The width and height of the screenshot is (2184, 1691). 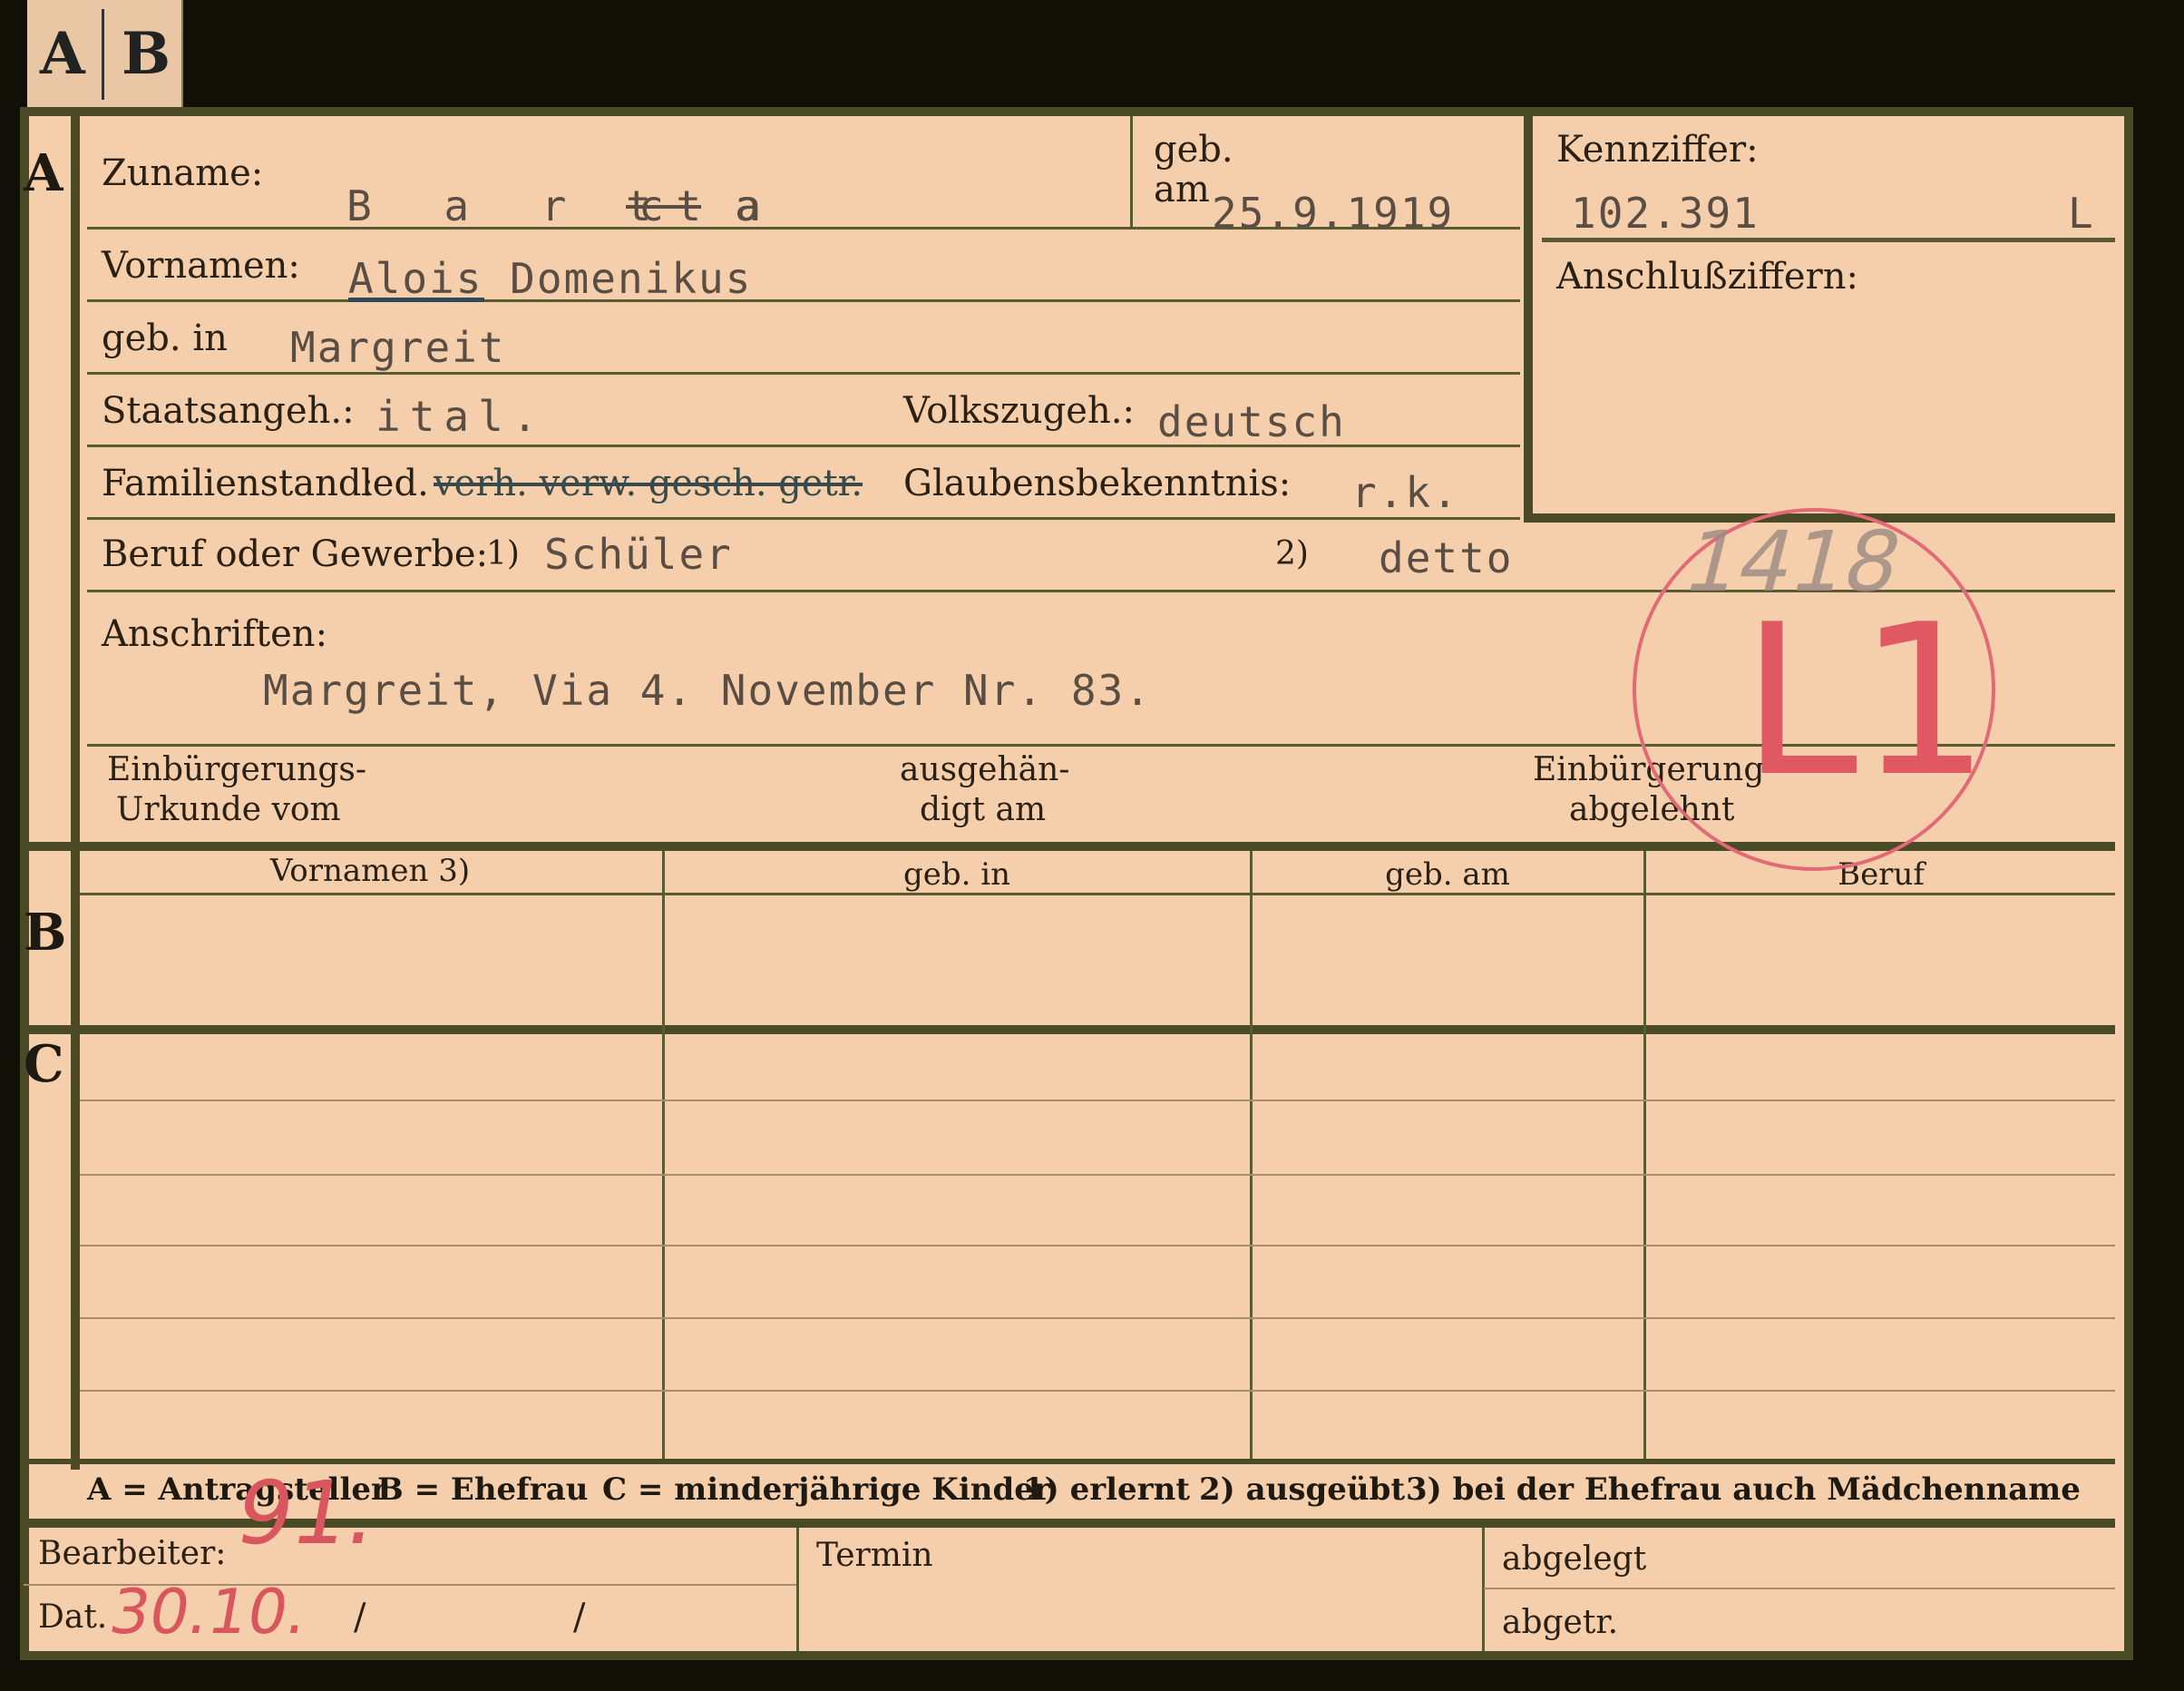 What do you see at coordinates (985, 769) in the screenshot?
I see `ausgehaendigt-label-1: ausgehän-` at bounding box center [985, 769].